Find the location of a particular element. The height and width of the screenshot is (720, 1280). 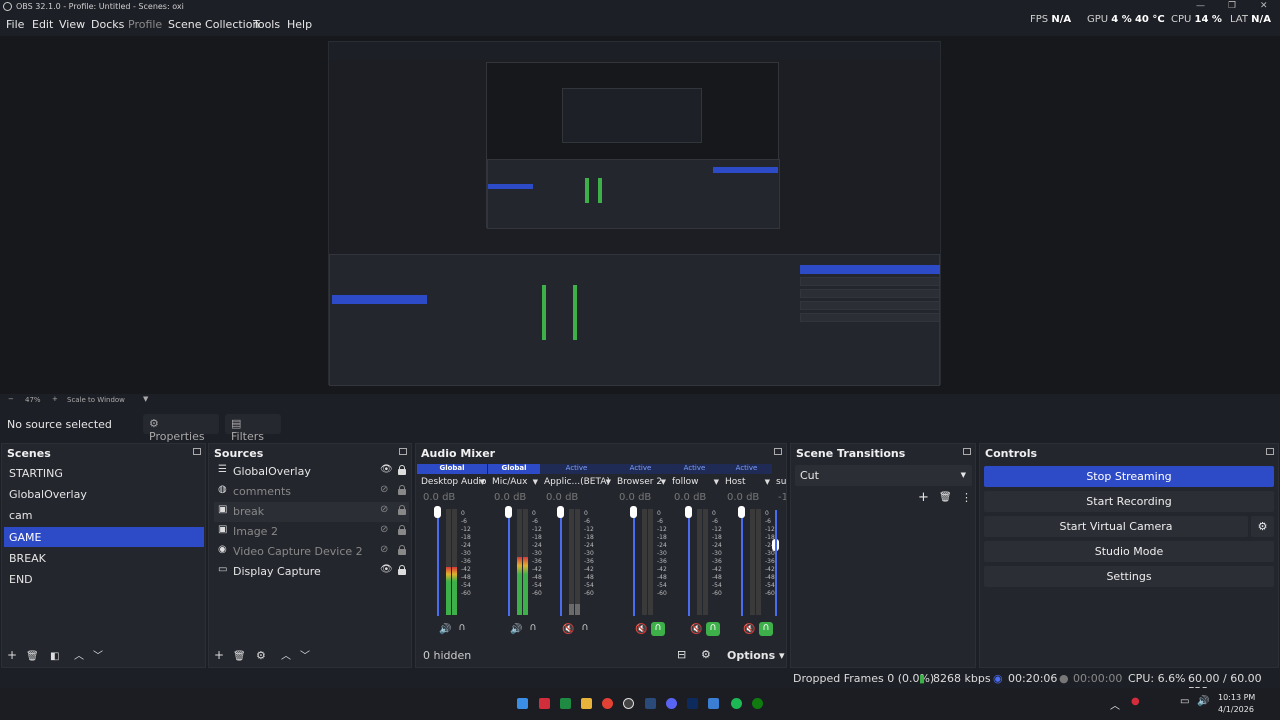

scene-item: cam is located at coordinates (104, 515).